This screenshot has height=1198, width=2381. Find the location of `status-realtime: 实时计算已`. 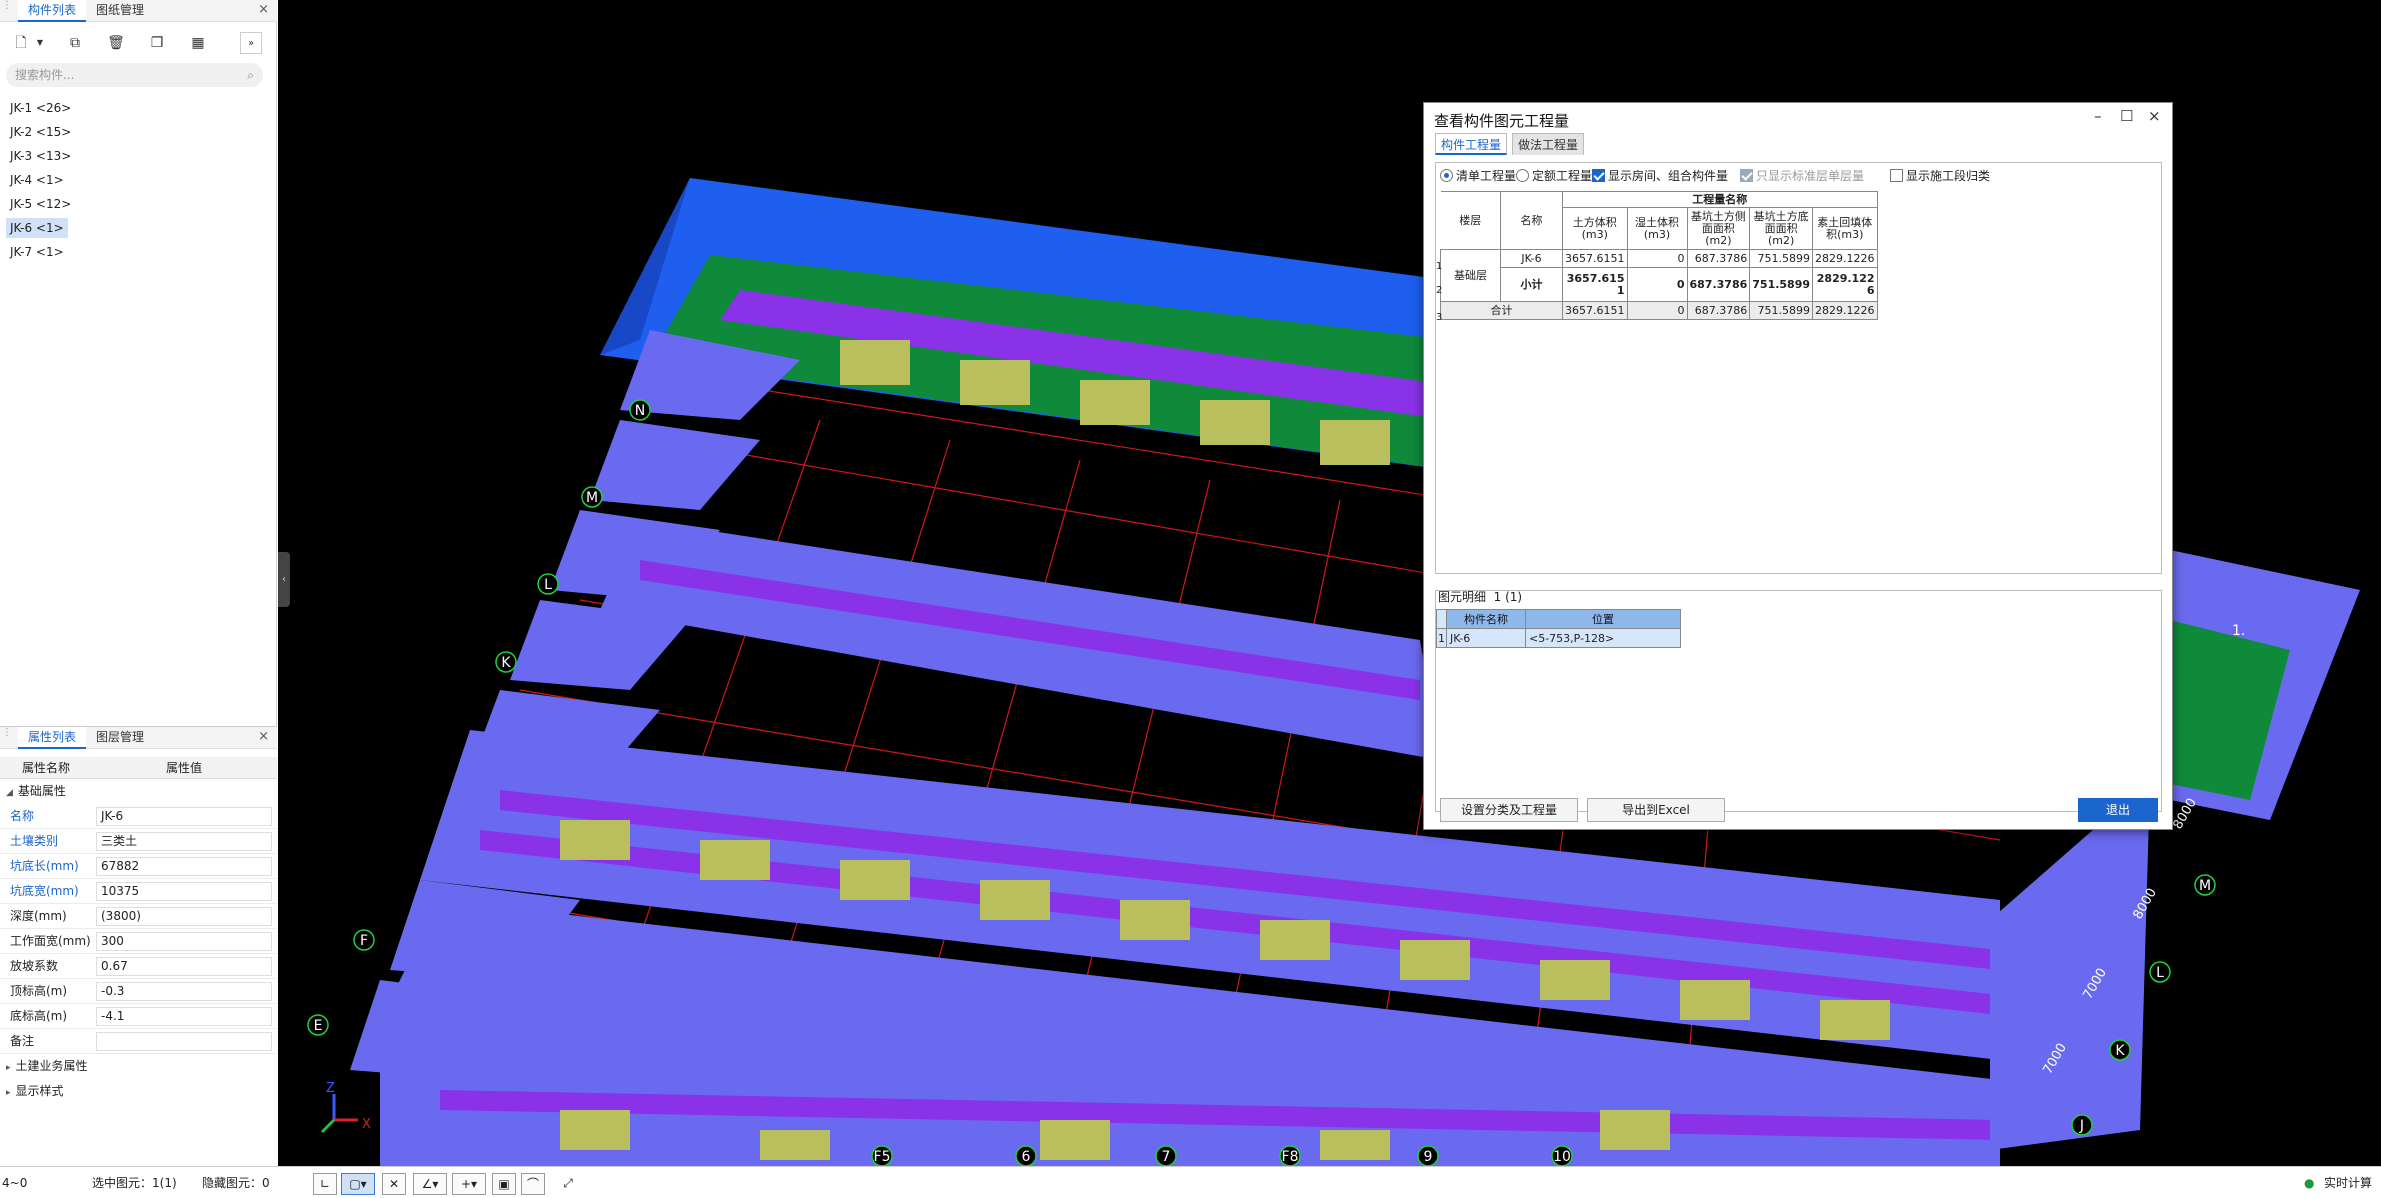

status-realtime: 实时计算已 is located at coordinates (2348, 1183).